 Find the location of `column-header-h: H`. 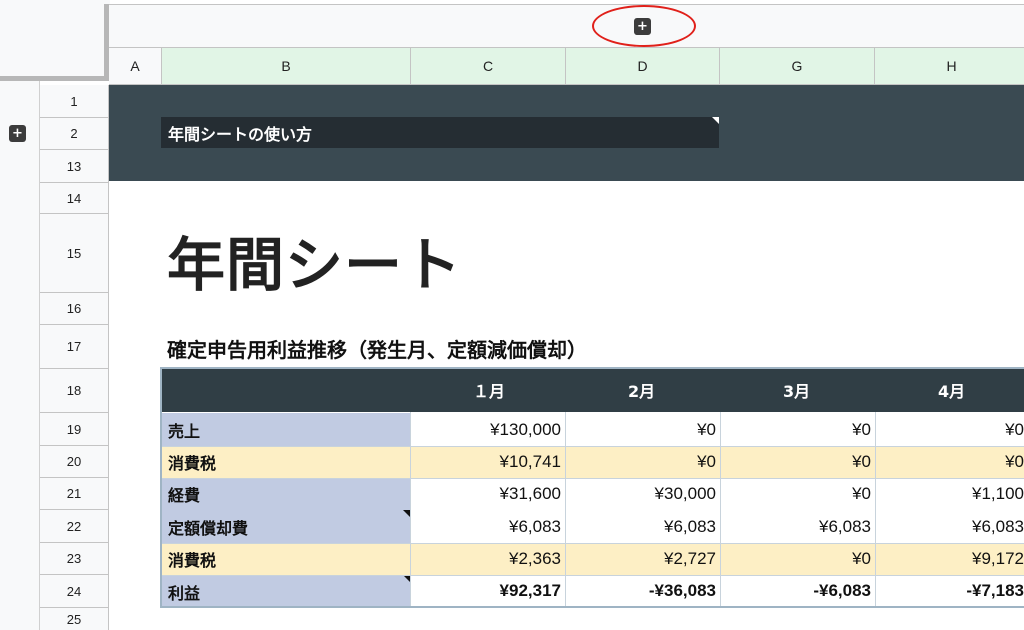

column-header-h: H is located at coordinates (949, 66).